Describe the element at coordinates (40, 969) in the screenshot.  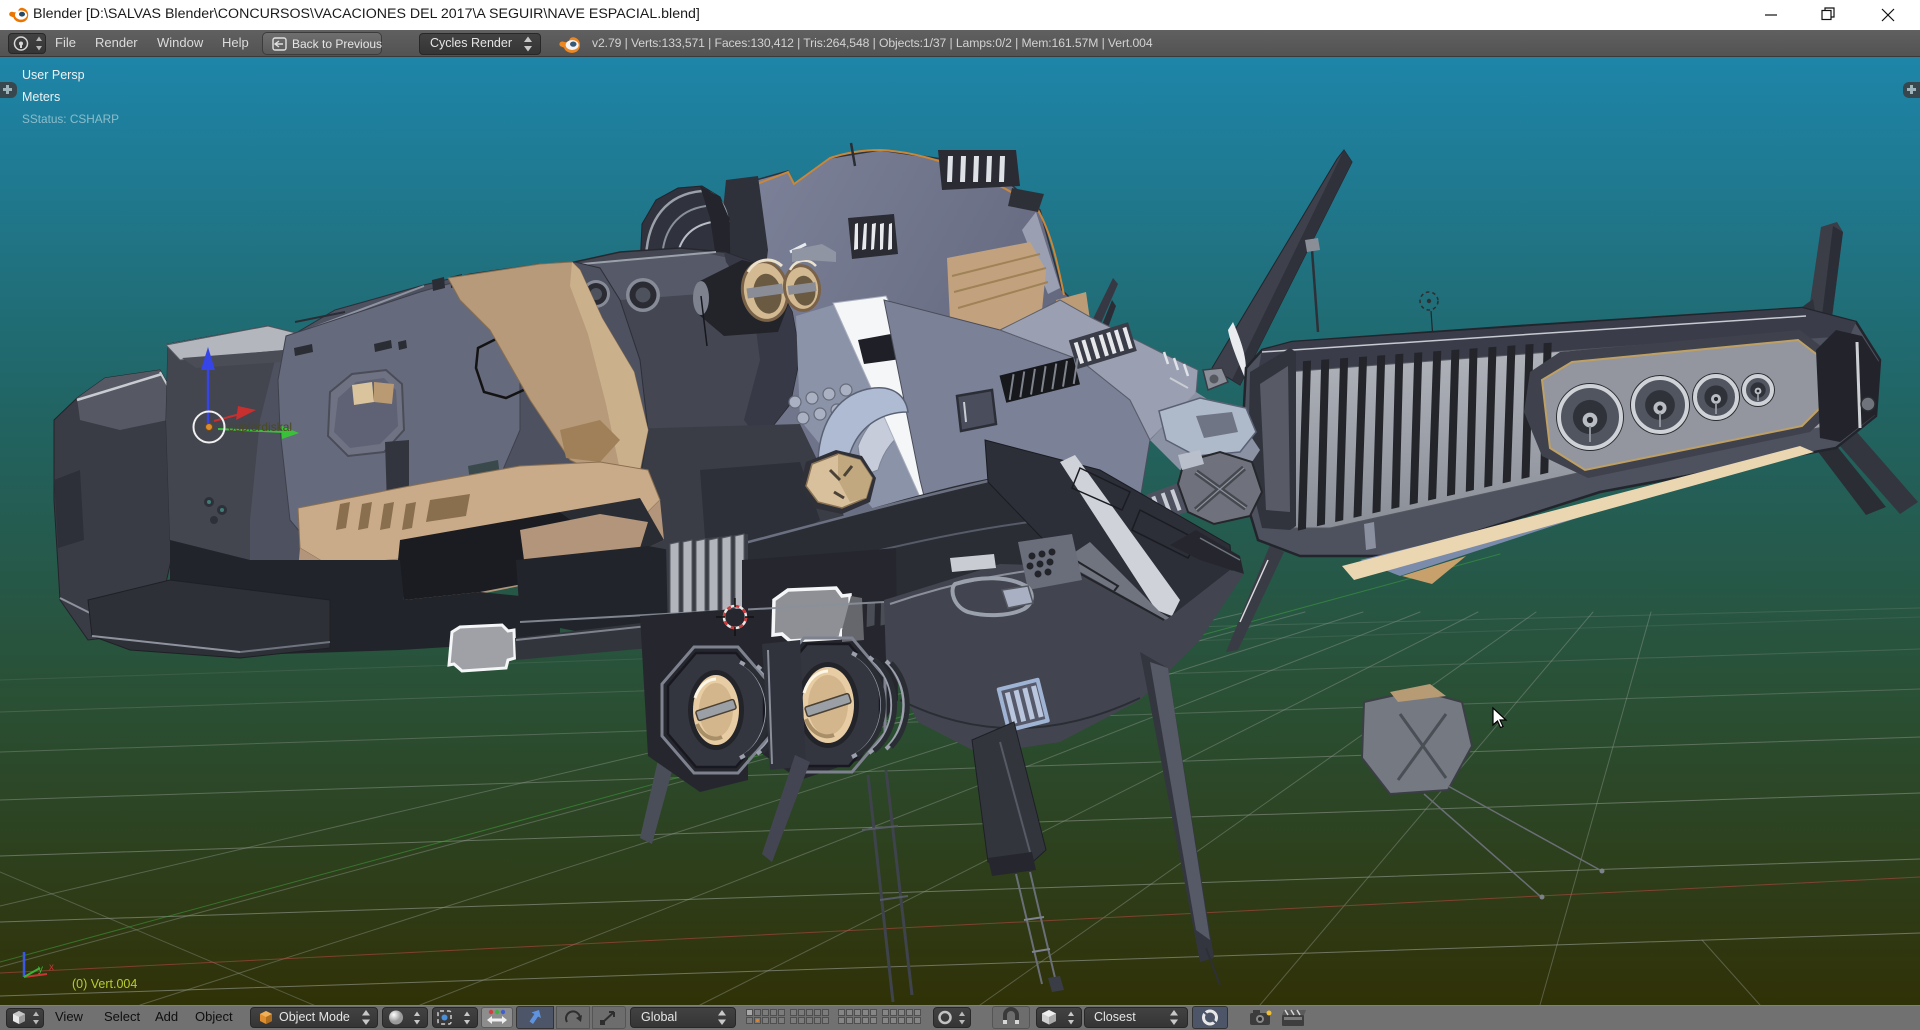
I see `svg-text: y` at that location.